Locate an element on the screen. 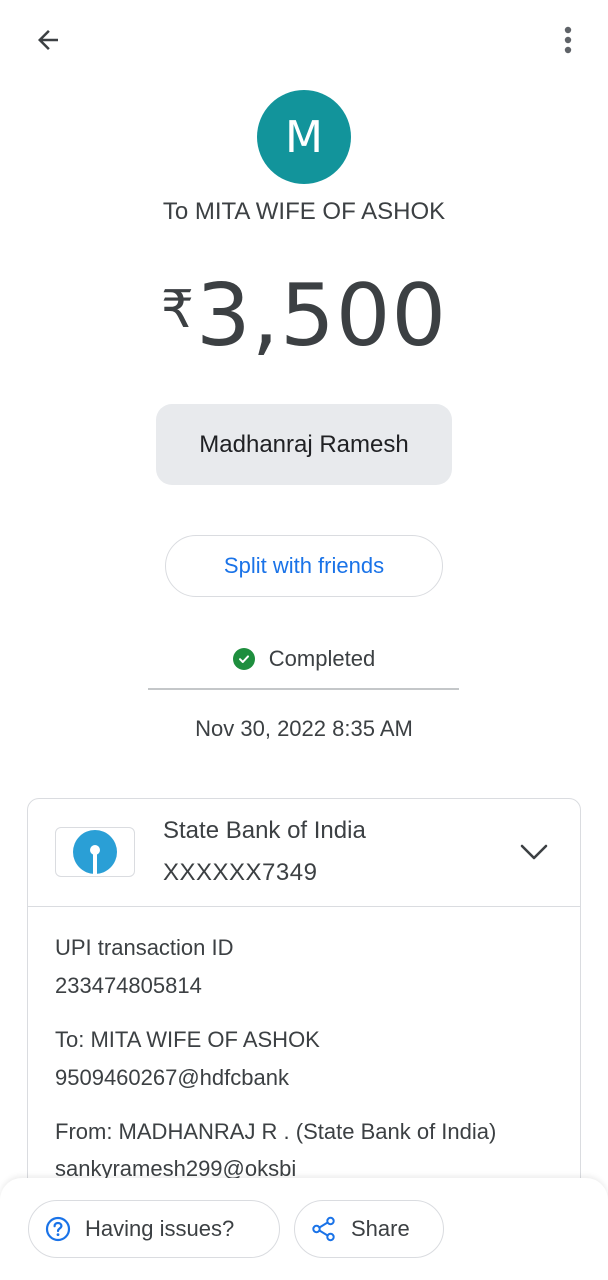  recipient-title: To MITA WIFE OF ASHOK is located at coordinates (304, 211).